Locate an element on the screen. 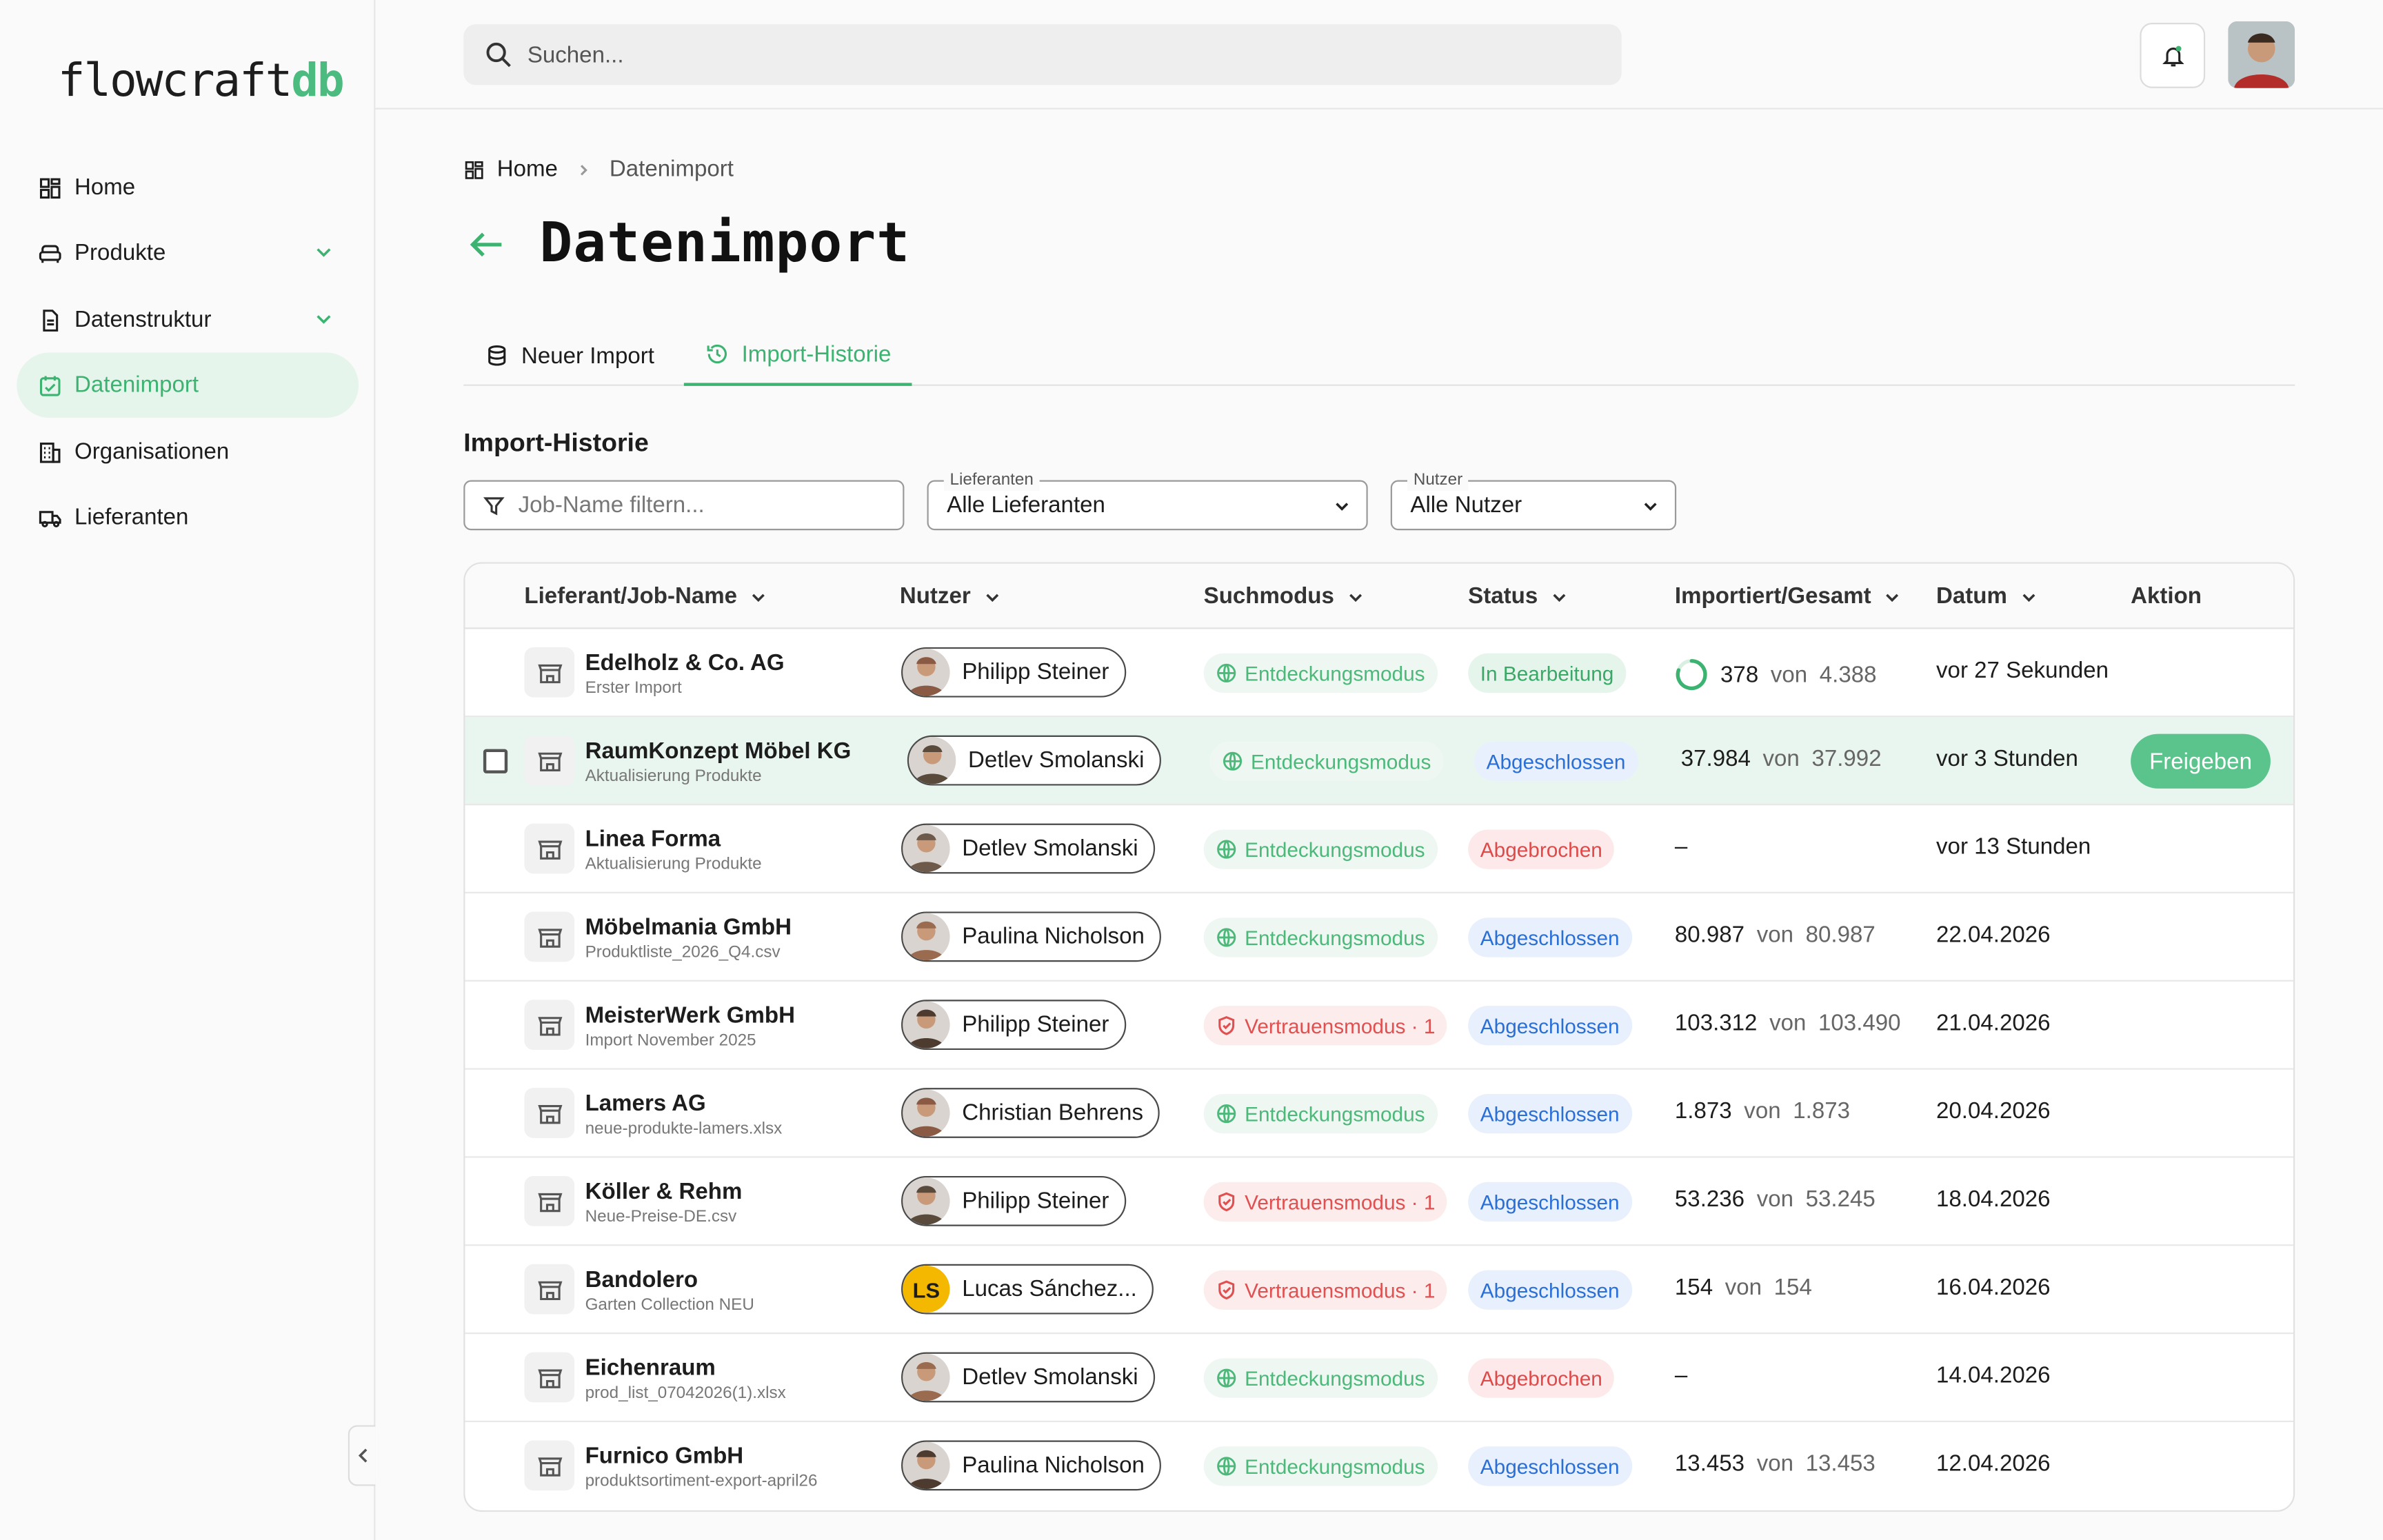 Image resolution: width=2383 pixels, height=1540 pixels. sidebar-item-datenimport: Datenimport is located at coordinates (188, 385).